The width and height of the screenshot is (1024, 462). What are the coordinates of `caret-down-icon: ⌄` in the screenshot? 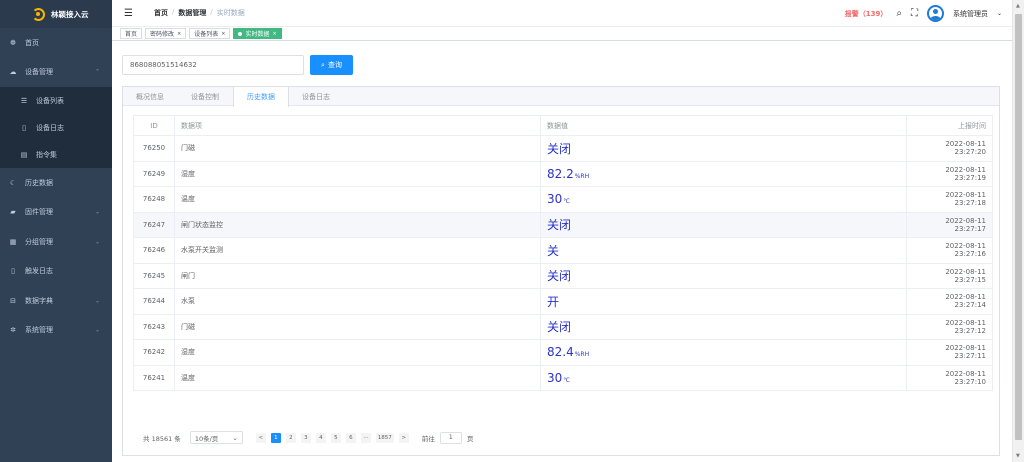 It's located at (999, 13).